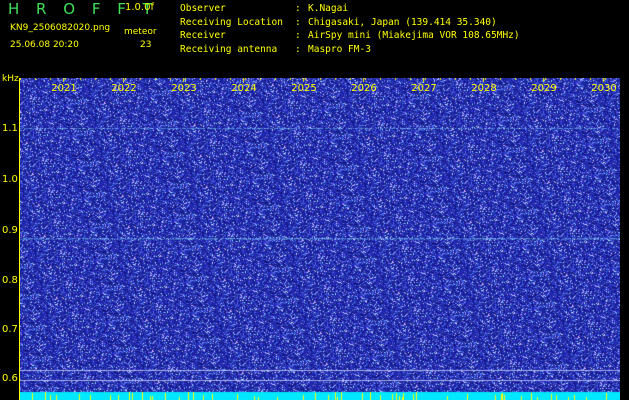 The width and height of the screenshot is (629, 400). What do you see at coordinates (10, 179) in the screenshot?
I see `y-tick-label: 1.0` at bounding box center [10, 179].